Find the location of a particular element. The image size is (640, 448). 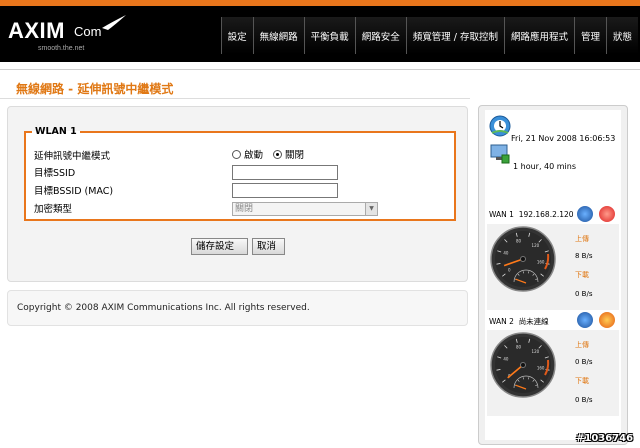

enable-radio: 啟動 is located at coordinates (247, 154).